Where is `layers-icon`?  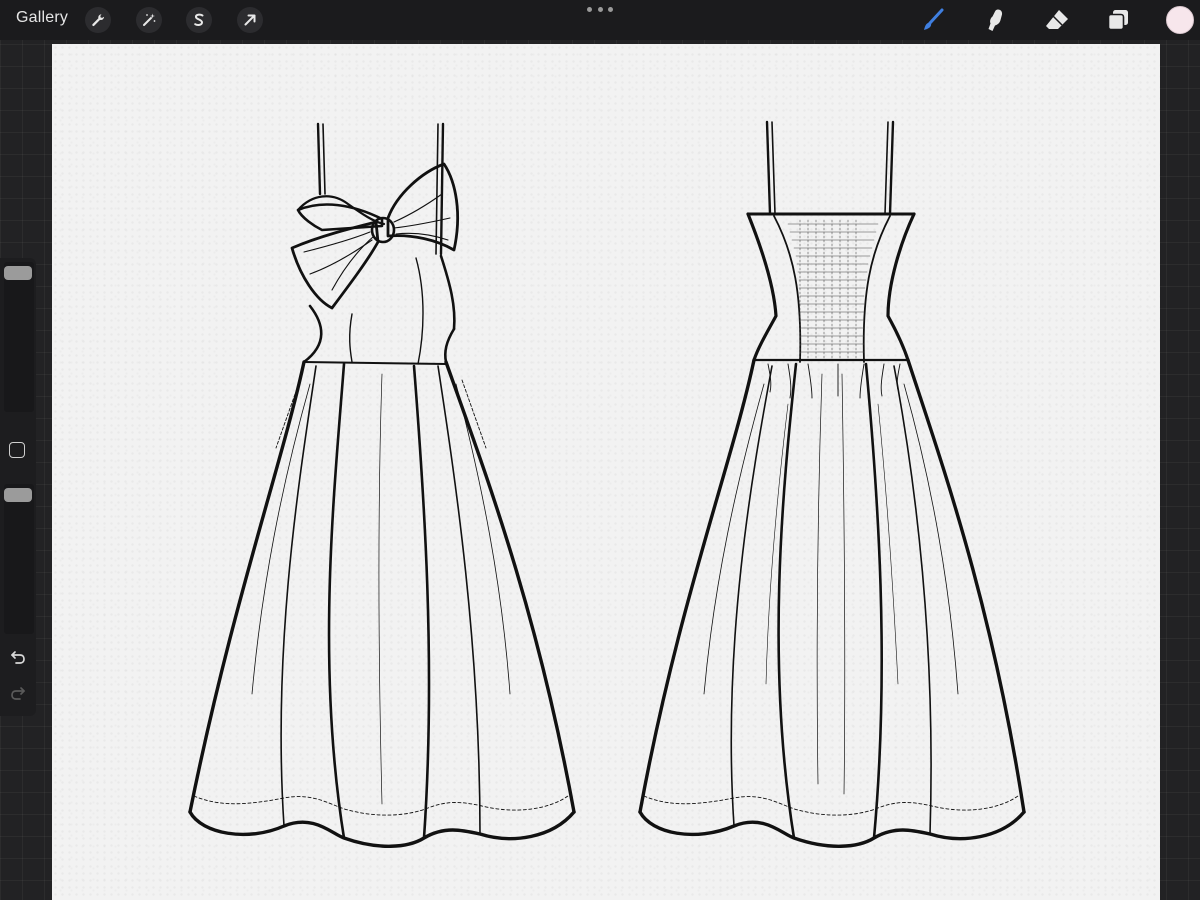 layers-icon is located at coordinates (1117, 20).